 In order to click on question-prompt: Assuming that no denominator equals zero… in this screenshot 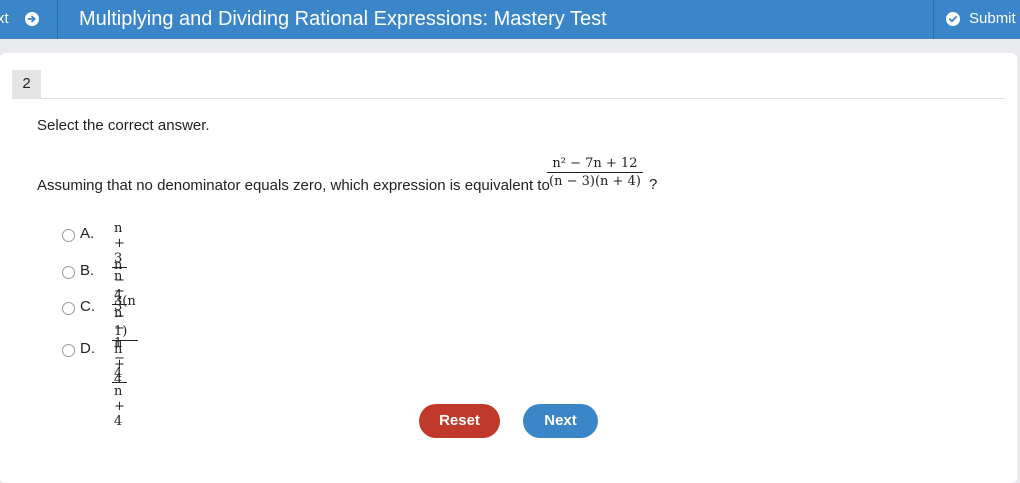, I will do `click(293, 185)`.